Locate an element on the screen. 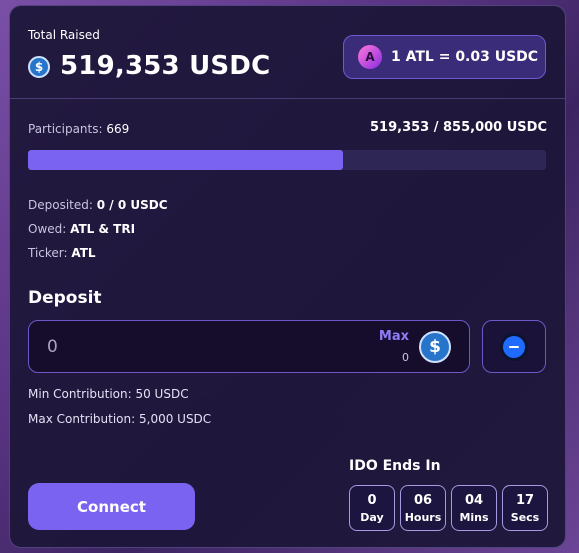 This screenshot has height=553, width=579. countdown-value: 0 is located at coordinates (372, 500).